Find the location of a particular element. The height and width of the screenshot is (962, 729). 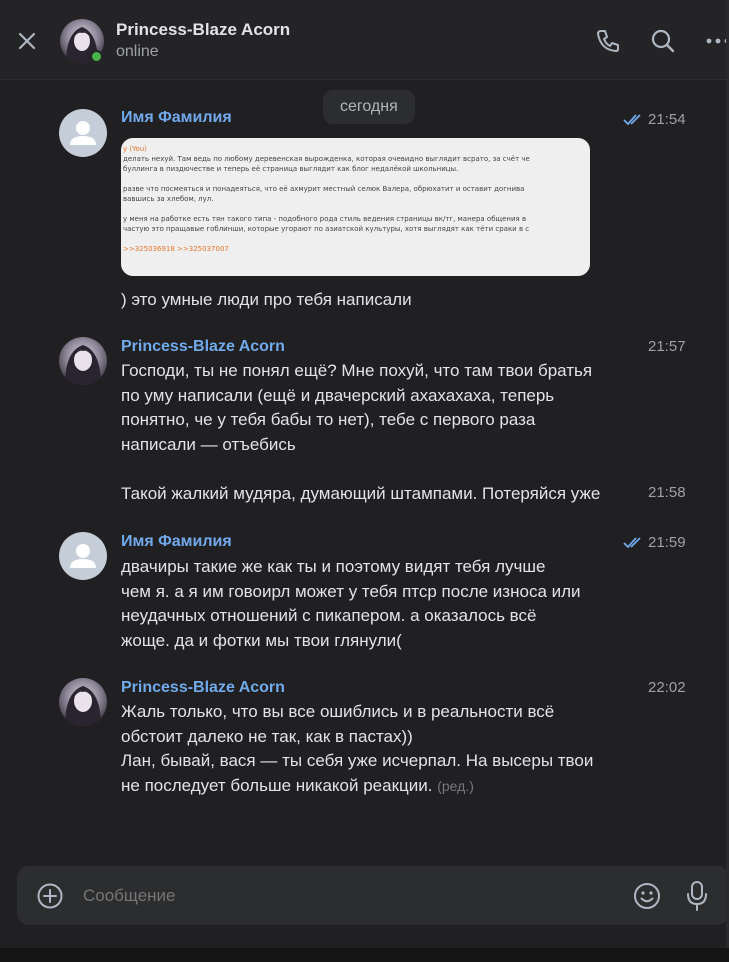

smile-icon is located at coordinates (647, 896).